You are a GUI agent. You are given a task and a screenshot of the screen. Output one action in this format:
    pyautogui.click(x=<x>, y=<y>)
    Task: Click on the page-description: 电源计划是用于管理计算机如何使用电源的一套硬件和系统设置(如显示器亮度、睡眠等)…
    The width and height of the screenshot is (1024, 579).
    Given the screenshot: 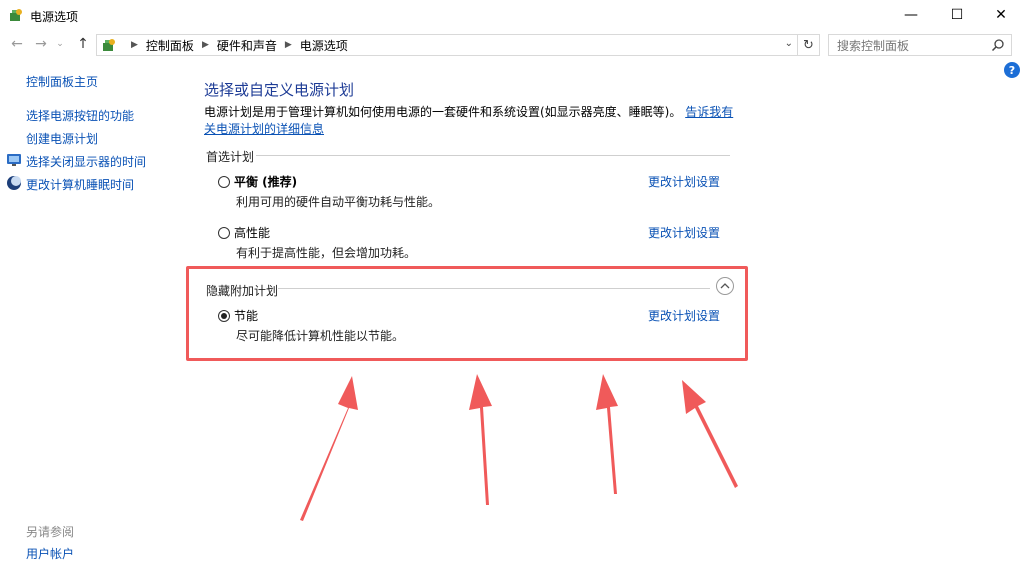 What is the action you would take?
    pyautogui.click(x=469, y=121)
    